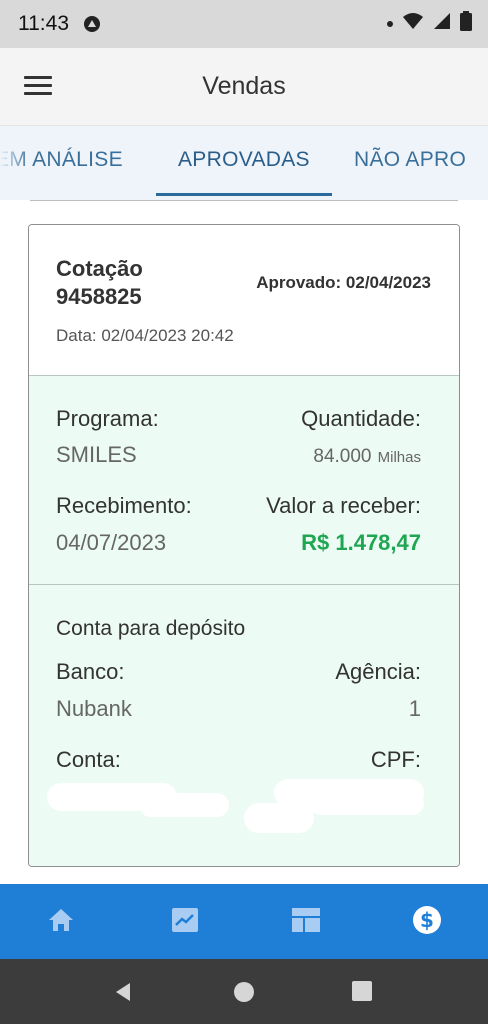  What do you see at coordinates (145, 335) in the screenshot?
I see `quote-date: Data: 02/04/2023 20:42` at bounding box center [145, 335].